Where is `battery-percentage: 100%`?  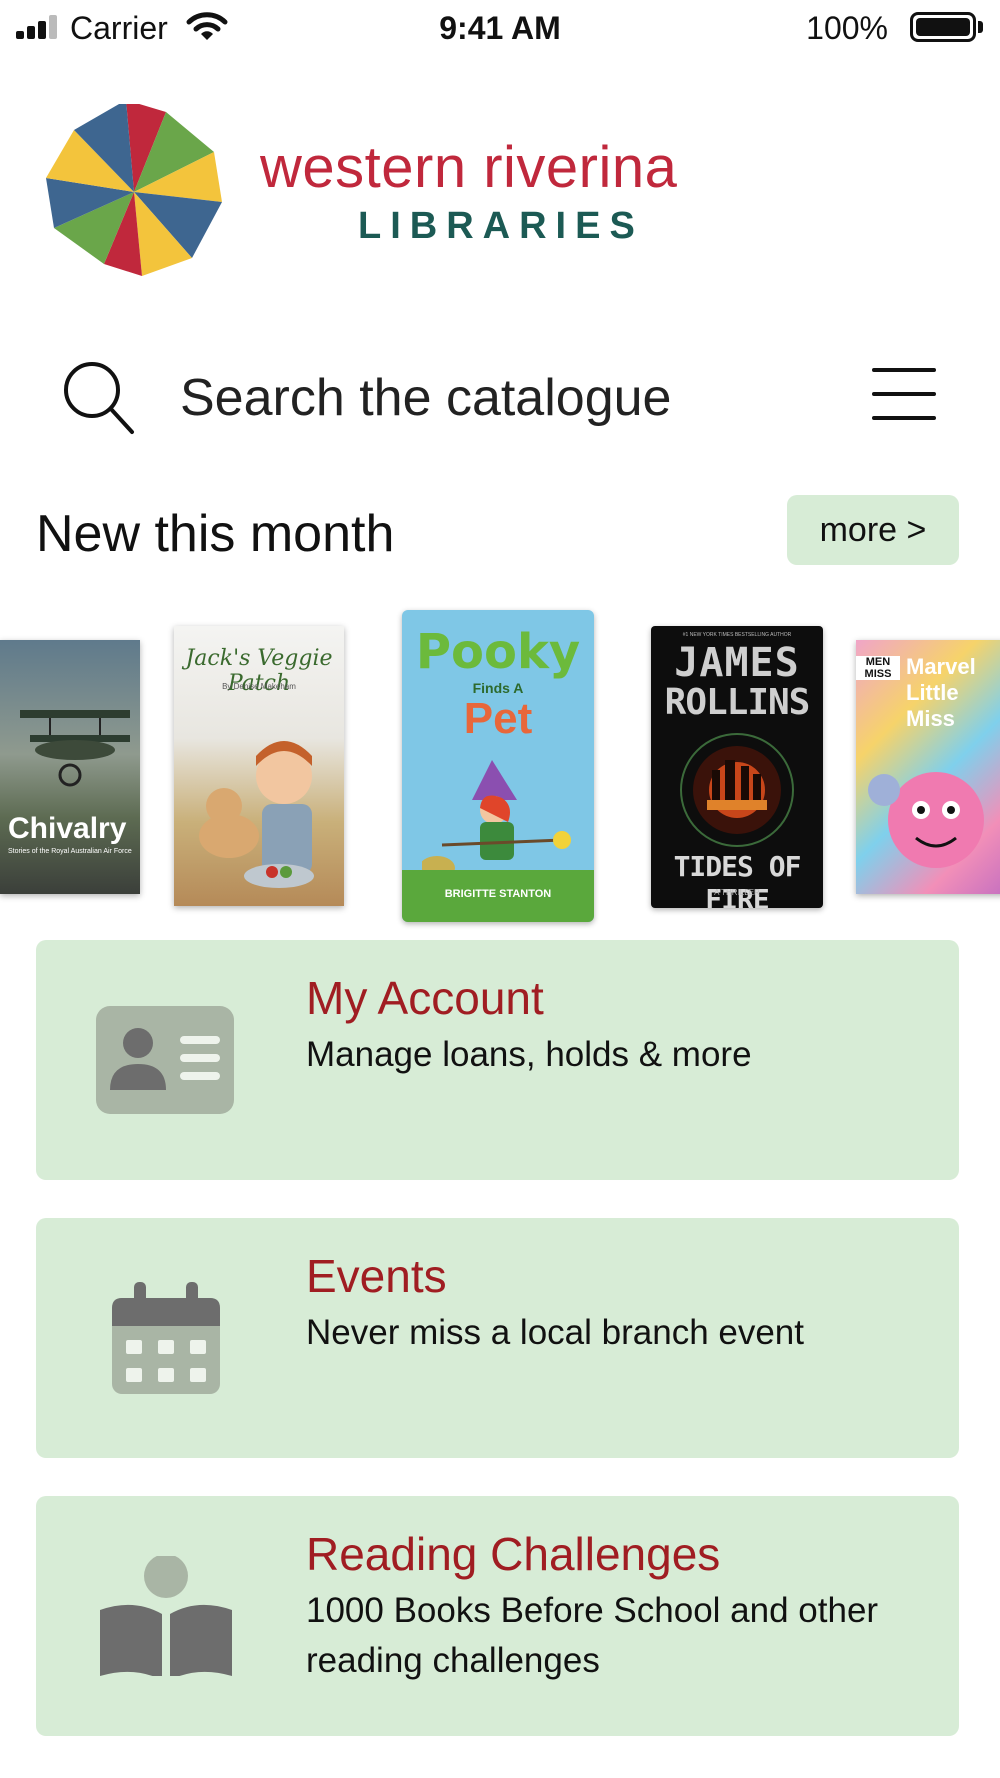
battery-percentage: 100% is located at coordinates (847, 28).